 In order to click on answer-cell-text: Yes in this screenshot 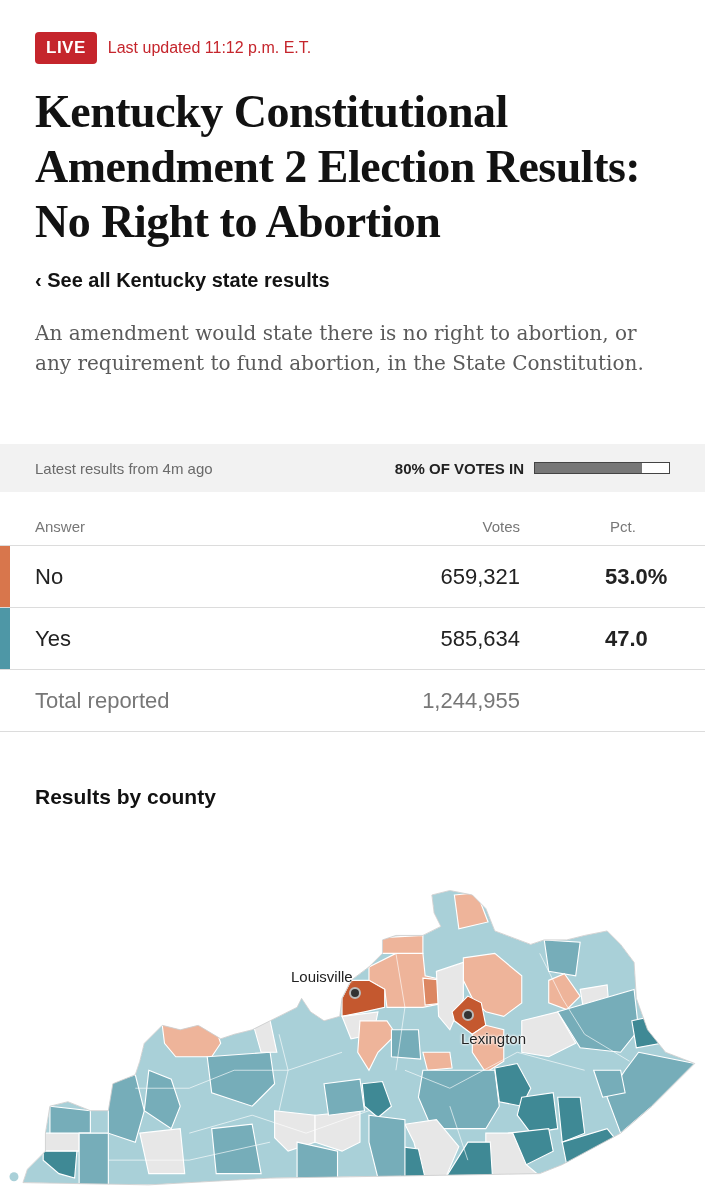, I will do `click(53, 638)`.